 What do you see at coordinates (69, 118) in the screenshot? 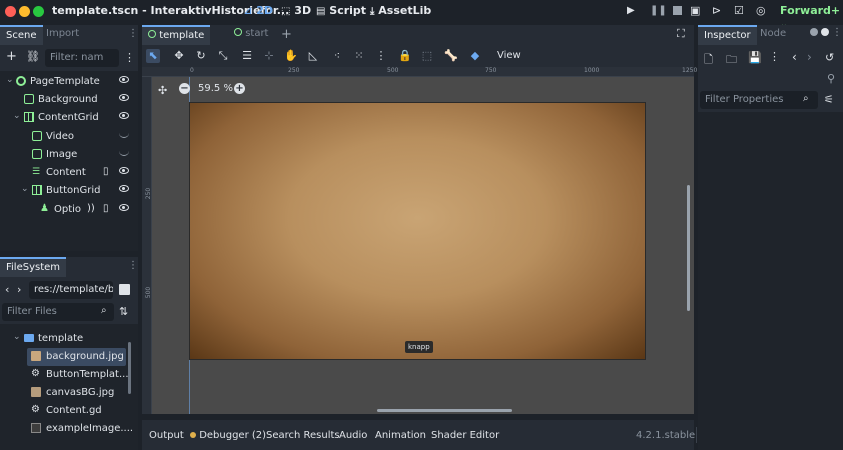
I see `tree-row-contentgrid: ⌄ ContentGrid` at bounding box center [69, 118].